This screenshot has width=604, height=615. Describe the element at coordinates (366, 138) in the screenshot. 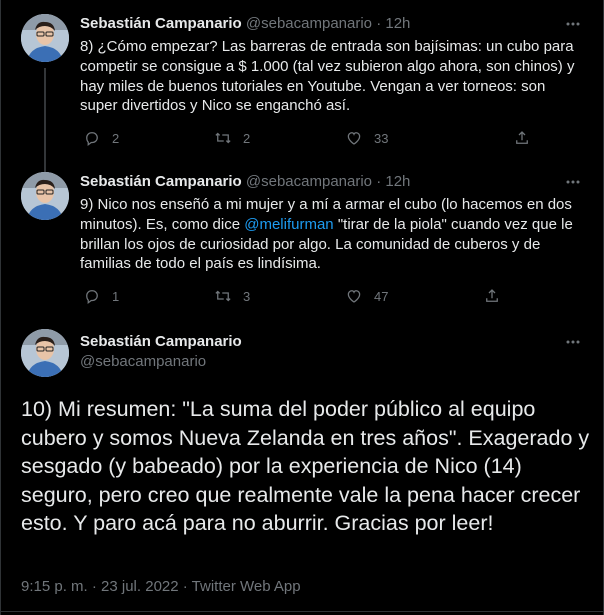

I see `like-button: 33` at that location.